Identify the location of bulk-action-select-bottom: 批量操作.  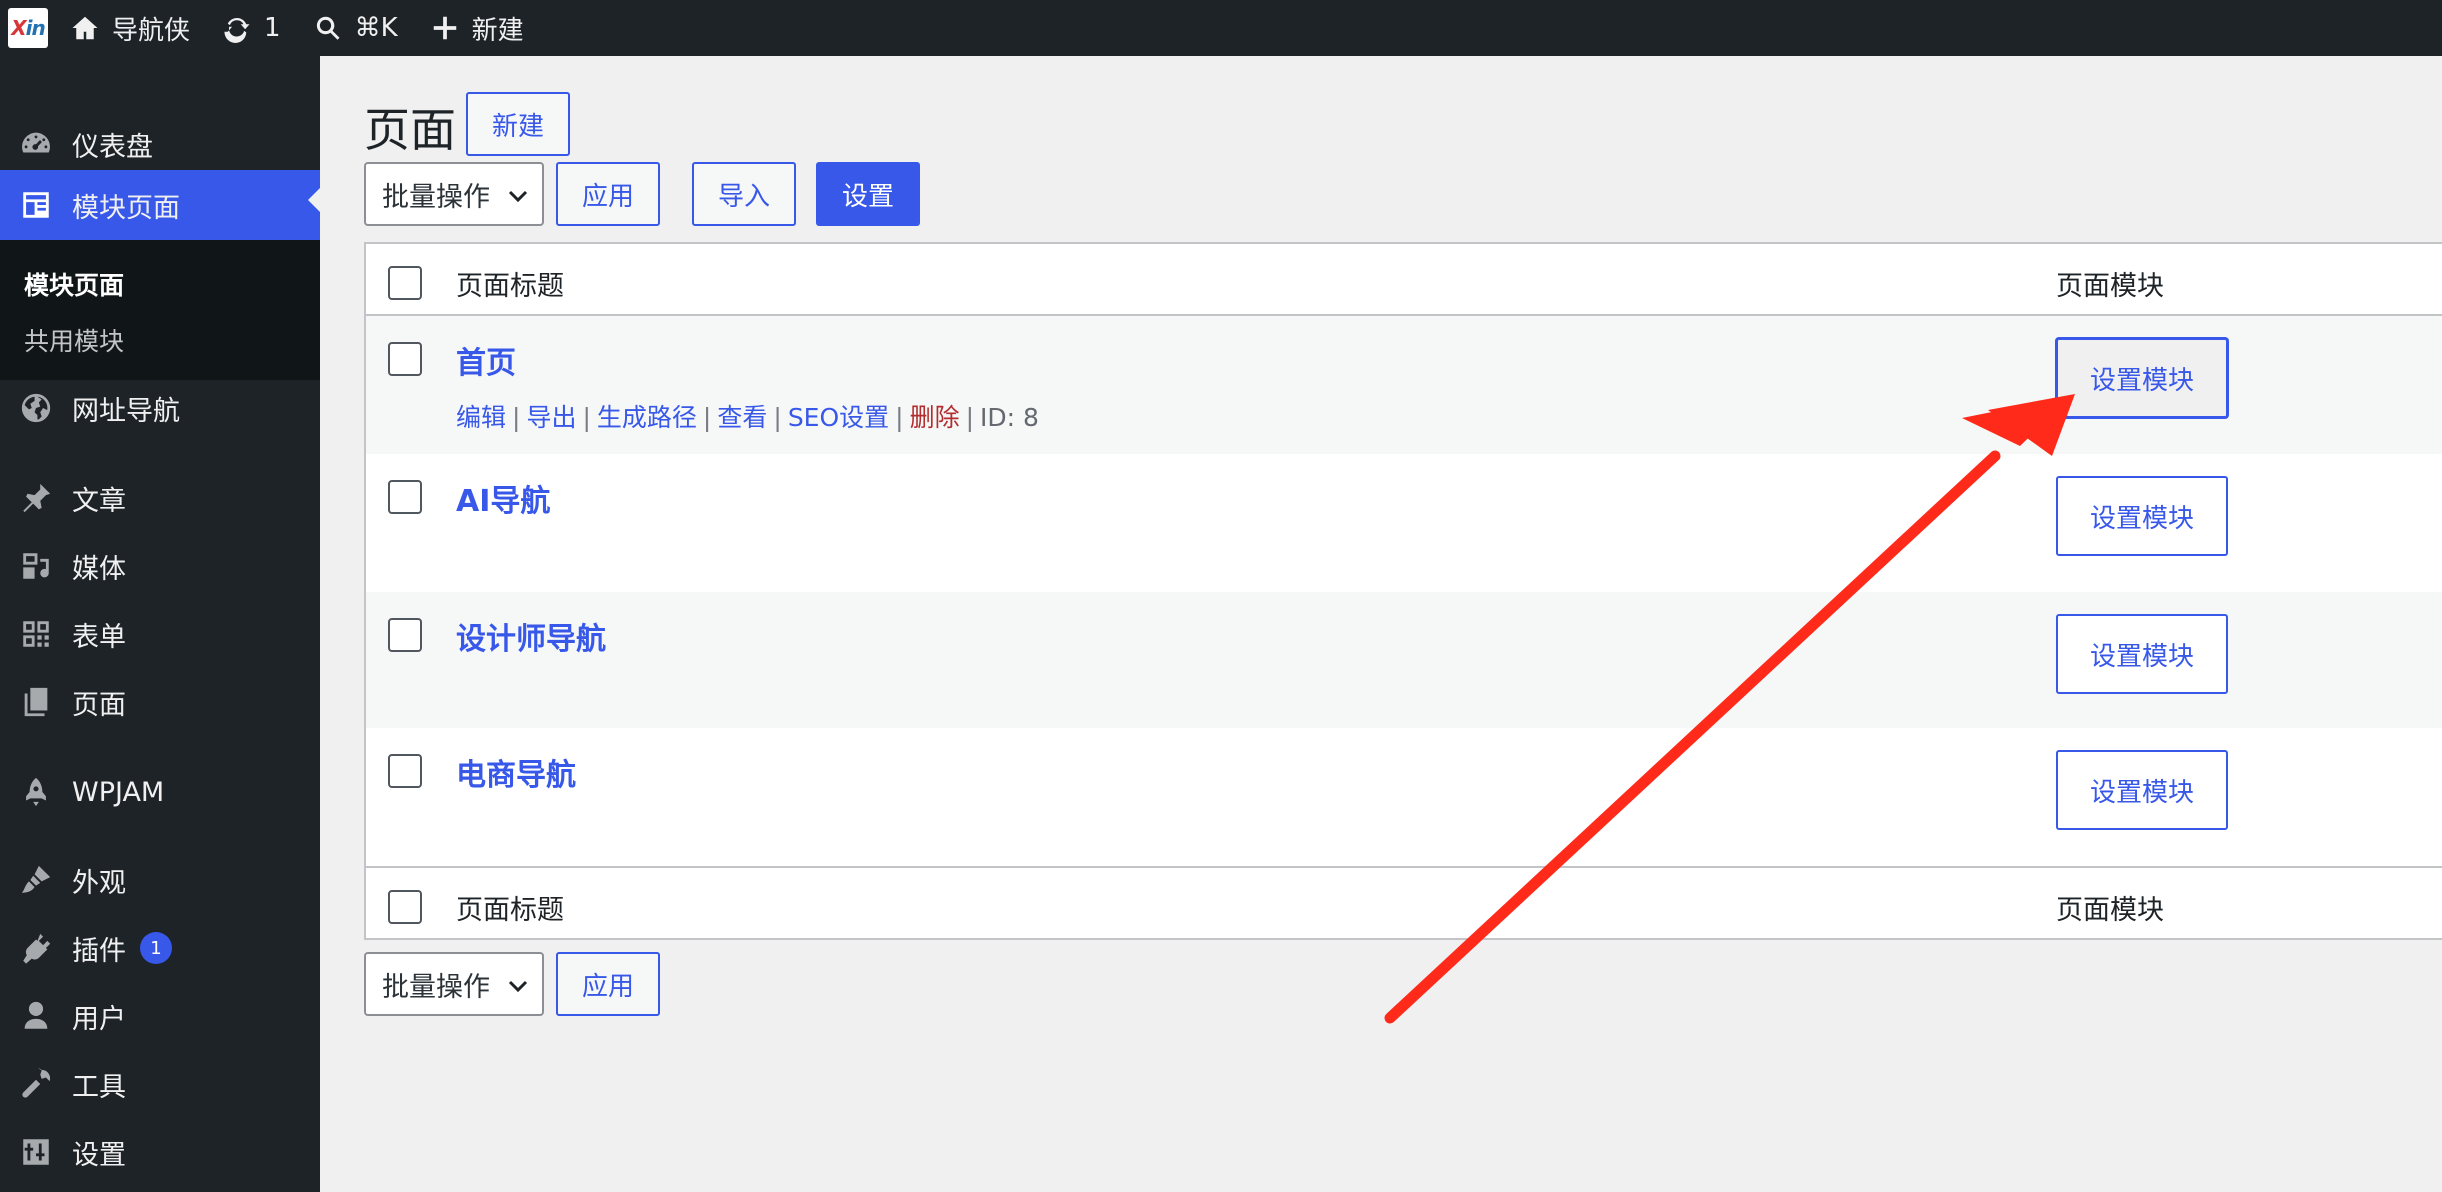
(454, 984).